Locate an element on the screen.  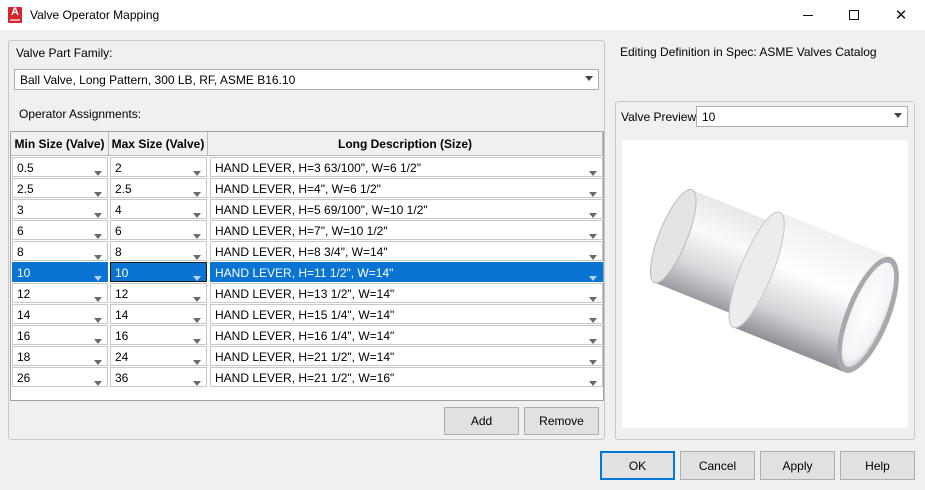
preview-label: Valve Preview: is located at coordinates (660, 117).